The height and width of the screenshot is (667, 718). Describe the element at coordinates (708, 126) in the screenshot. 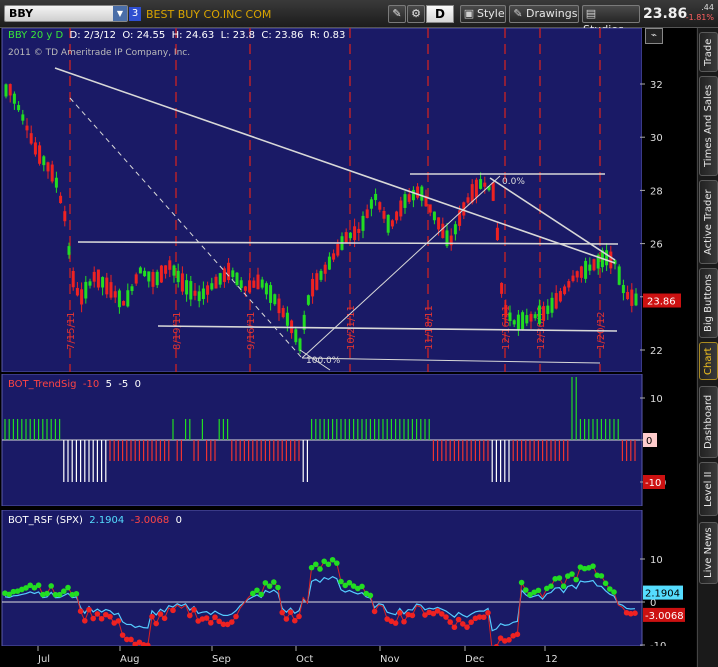

I see `tab-times-and-sales: Times And Sales` at that location.